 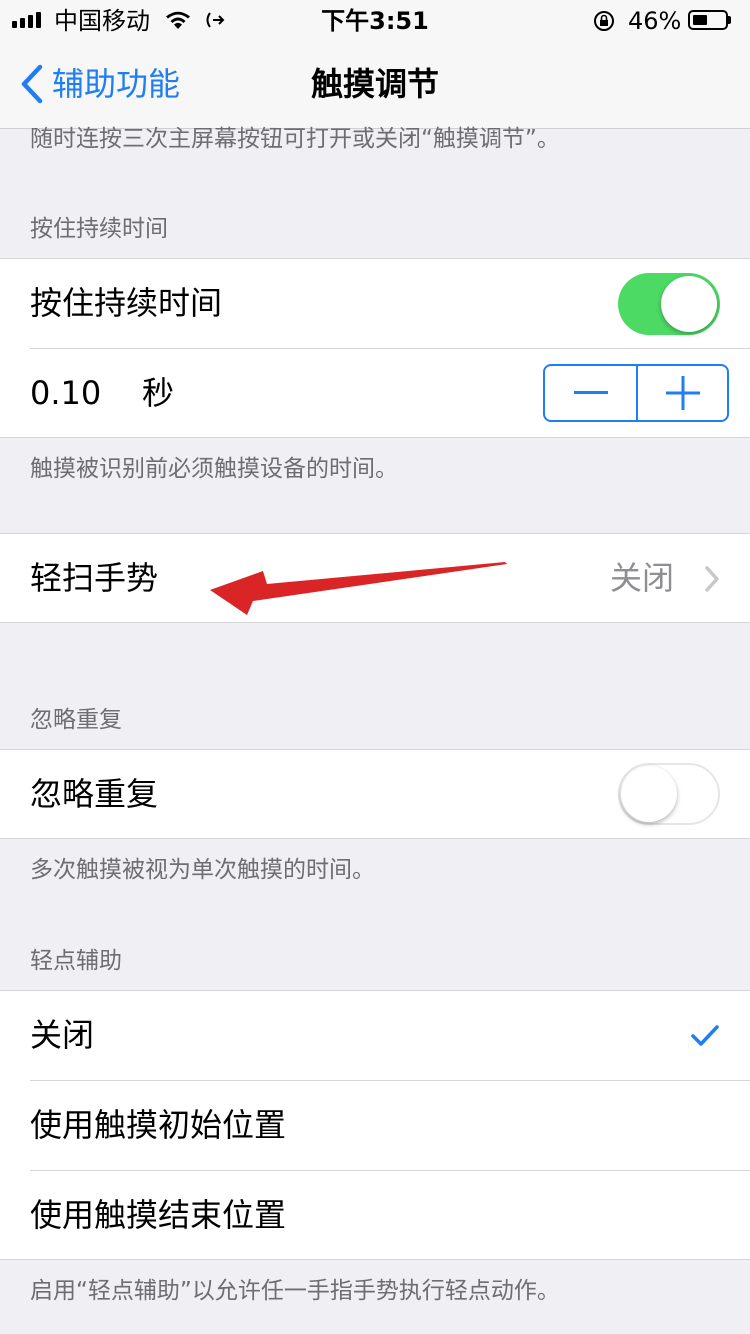 I want to click on duration-stepper, so click(x=636, y=393).